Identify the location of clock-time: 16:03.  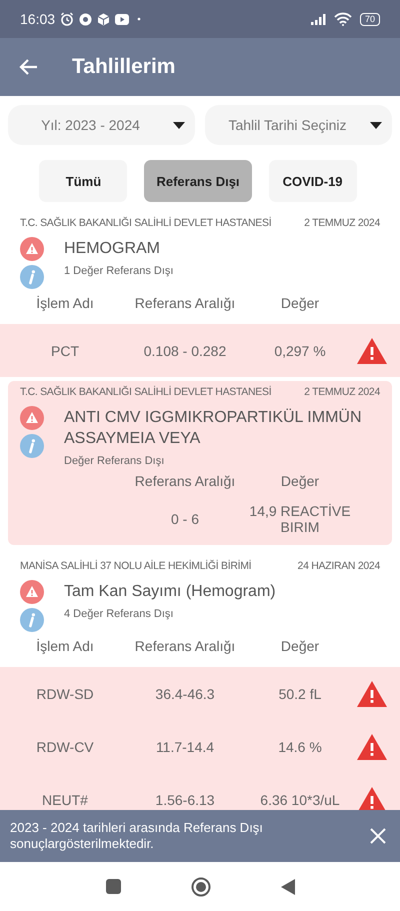
(38, 19).